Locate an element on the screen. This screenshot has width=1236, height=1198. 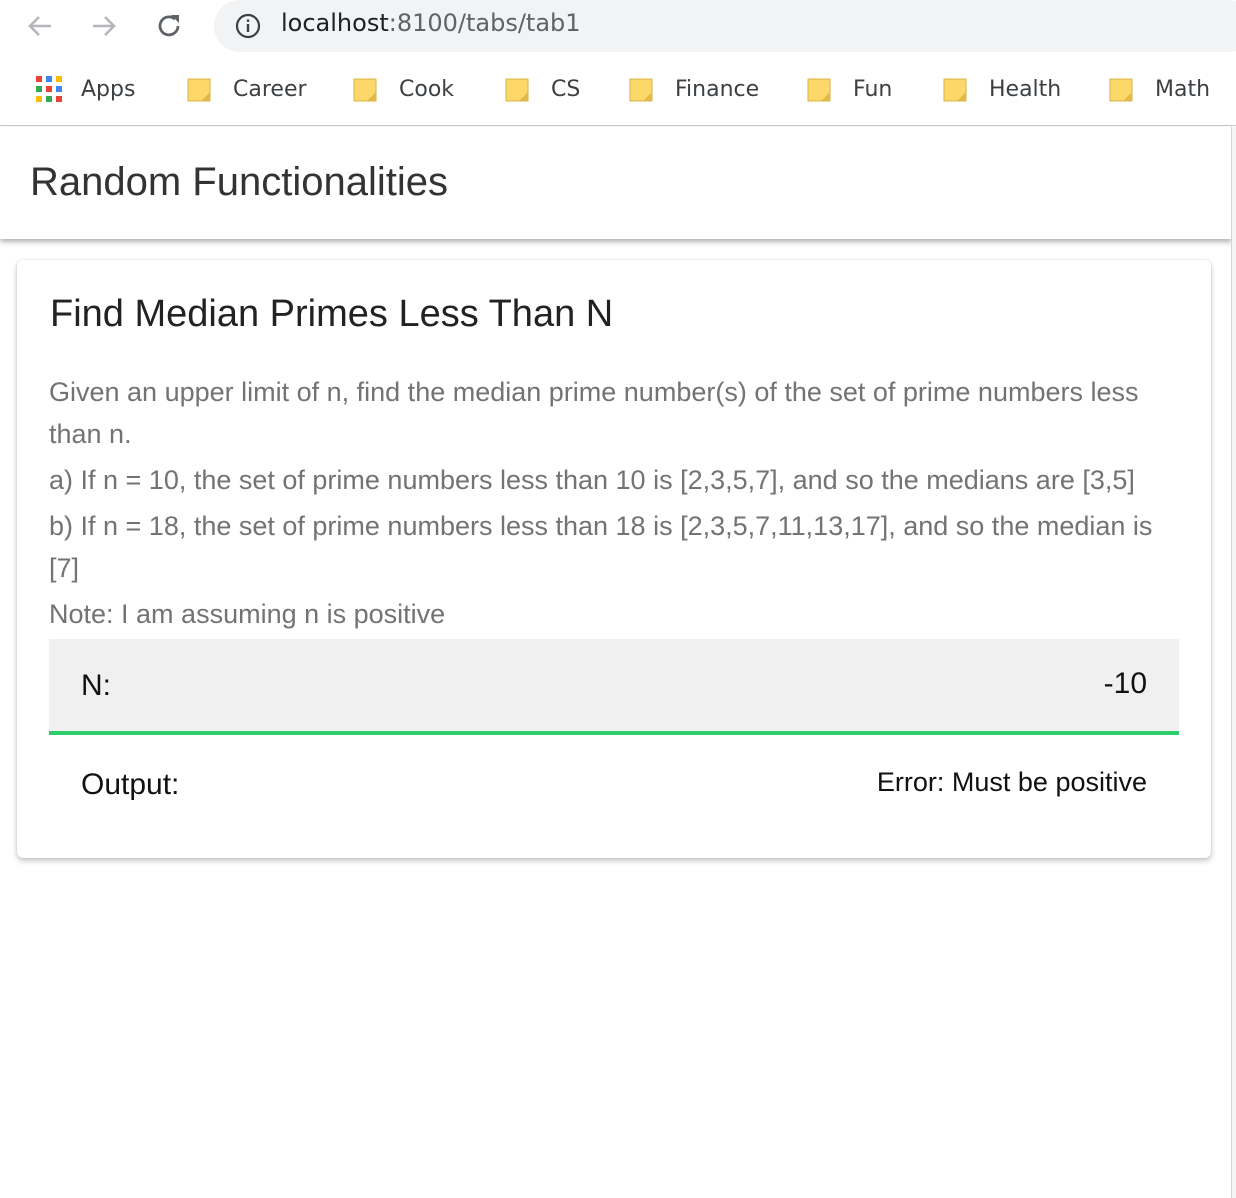
url-host: localhost is located at coordinates (335, 23).